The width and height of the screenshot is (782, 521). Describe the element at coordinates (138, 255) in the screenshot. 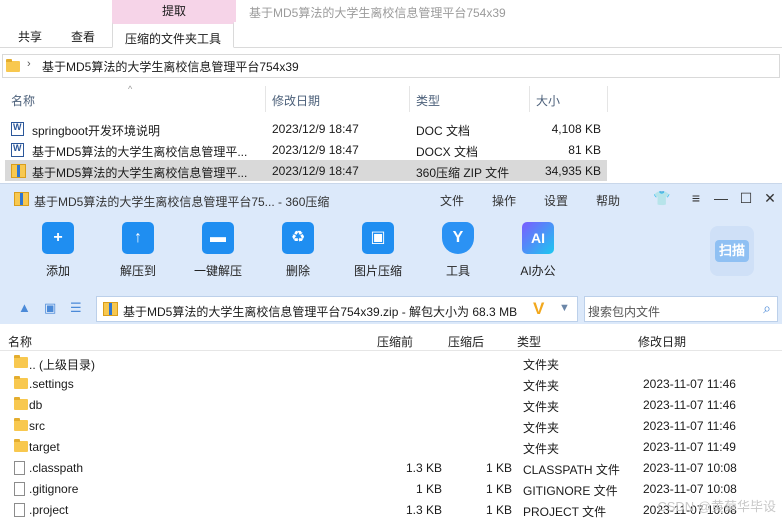

I see `extract-to-button: ↑ 解压到` at that location.